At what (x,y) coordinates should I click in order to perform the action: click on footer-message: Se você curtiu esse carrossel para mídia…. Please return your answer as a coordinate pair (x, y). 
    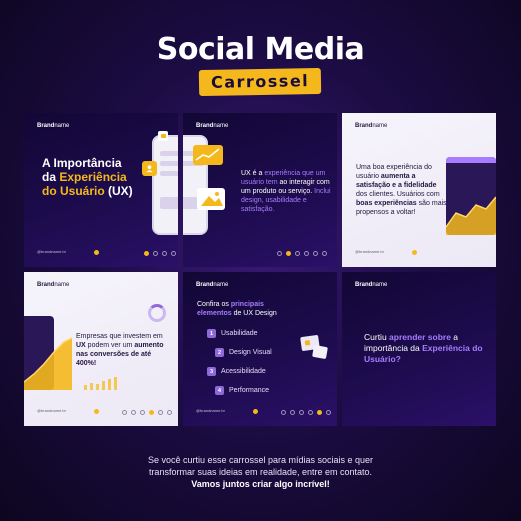
    Looking at the image, I should click on (260, 472).